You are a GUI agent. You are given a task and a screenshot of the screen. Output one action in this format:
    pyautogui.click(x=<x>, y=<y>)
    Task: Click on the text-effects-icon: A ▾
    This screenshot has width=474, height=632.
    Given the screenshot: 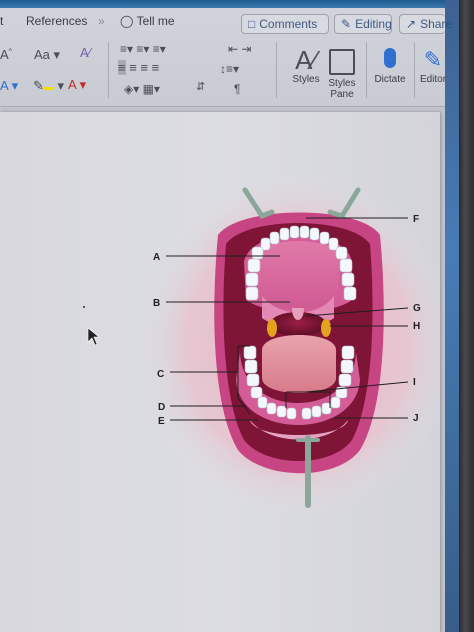 What is the action you would take?
    pyautogui.click(x=9, y=86)
    